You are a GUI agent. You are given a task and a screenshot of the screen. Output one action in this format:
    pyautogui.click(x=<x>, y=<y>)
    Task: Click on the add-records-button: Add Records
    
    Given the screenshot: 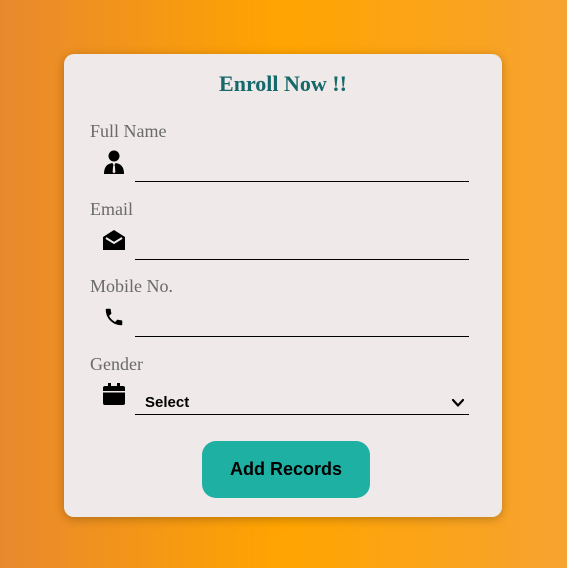 What is the action you would take?
    pyautogui.click(x=286, y=469)
    